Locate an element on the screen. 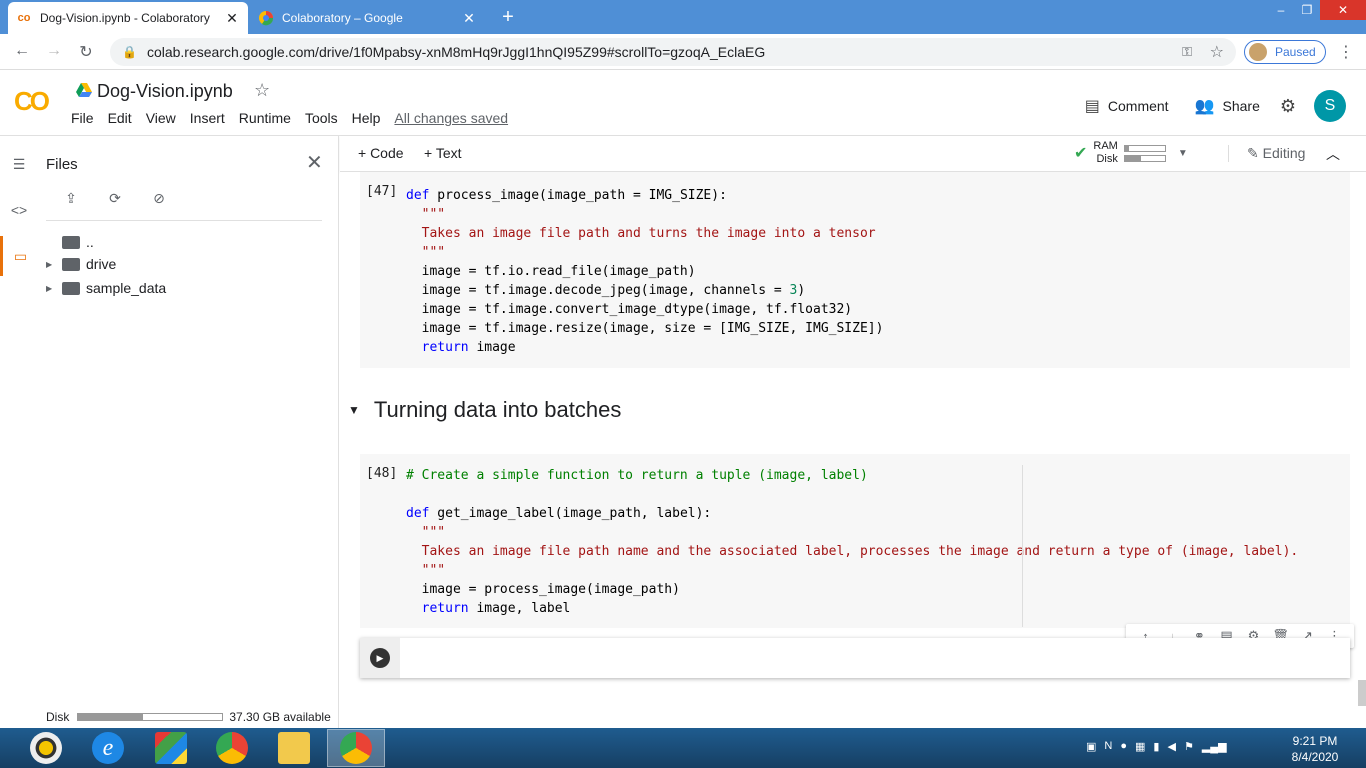 This screenshot has width=1366, height=768. back-button: ← is located at coordinates (22, 51).